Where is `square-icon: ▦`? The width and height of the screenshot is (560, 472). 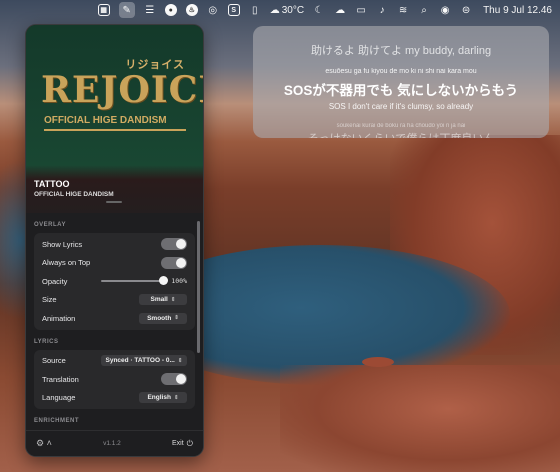 square-icon: ▦ is located at coordinates (103, 10).